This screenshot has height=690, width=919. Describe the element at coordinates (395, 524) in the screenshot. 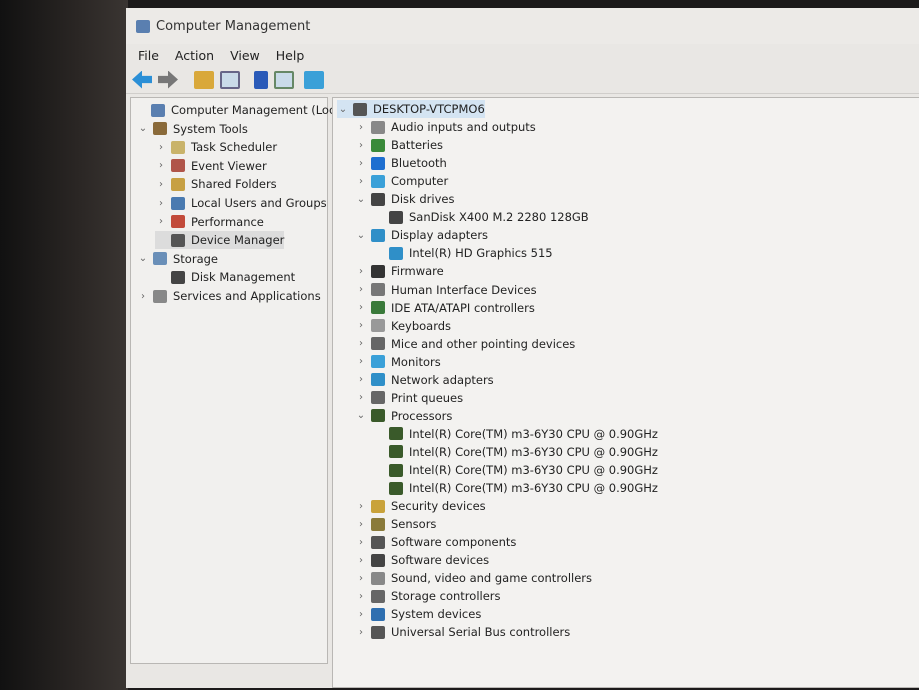

I see `tree-item: › Sensors` at that location.